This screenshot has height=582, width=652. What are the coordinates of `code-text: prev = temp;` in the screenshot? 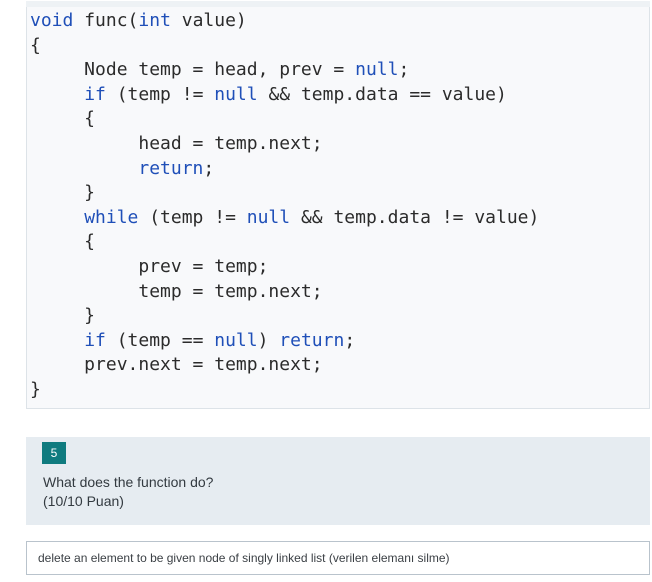 It's located at (149, 266).